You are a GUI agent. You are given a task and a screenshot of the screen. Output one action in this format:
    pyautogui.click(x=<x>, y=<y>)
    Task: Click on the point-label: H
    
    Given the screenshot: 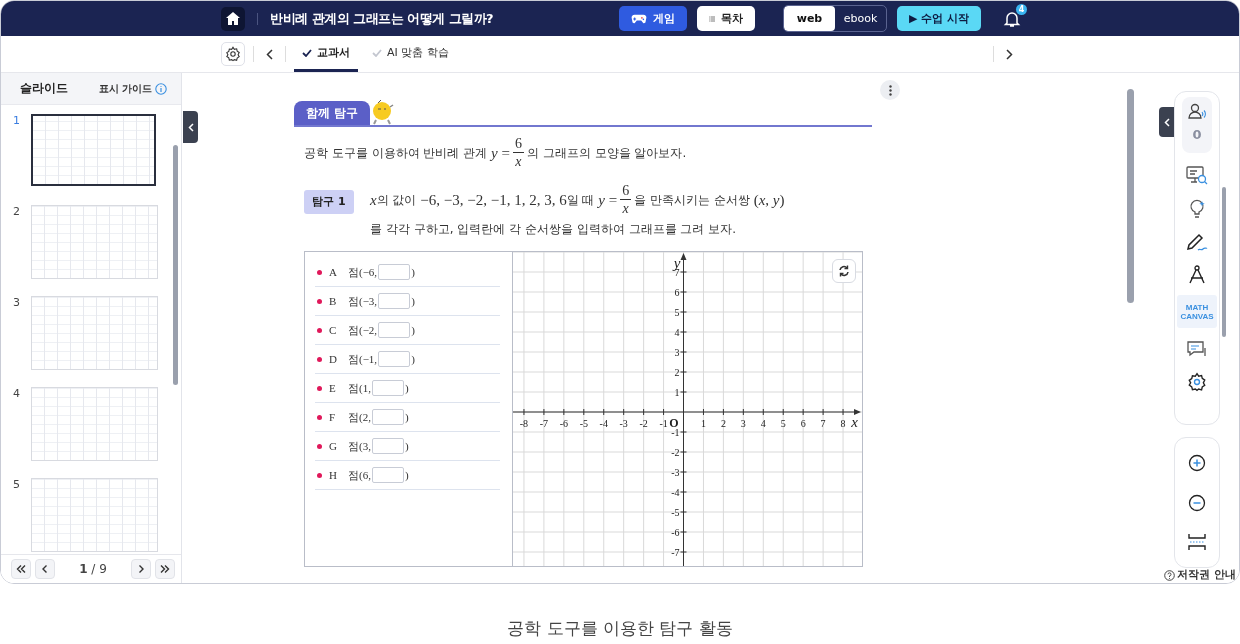 What is the action you would take?
    pyautogui.click(x=333, y=475)
    